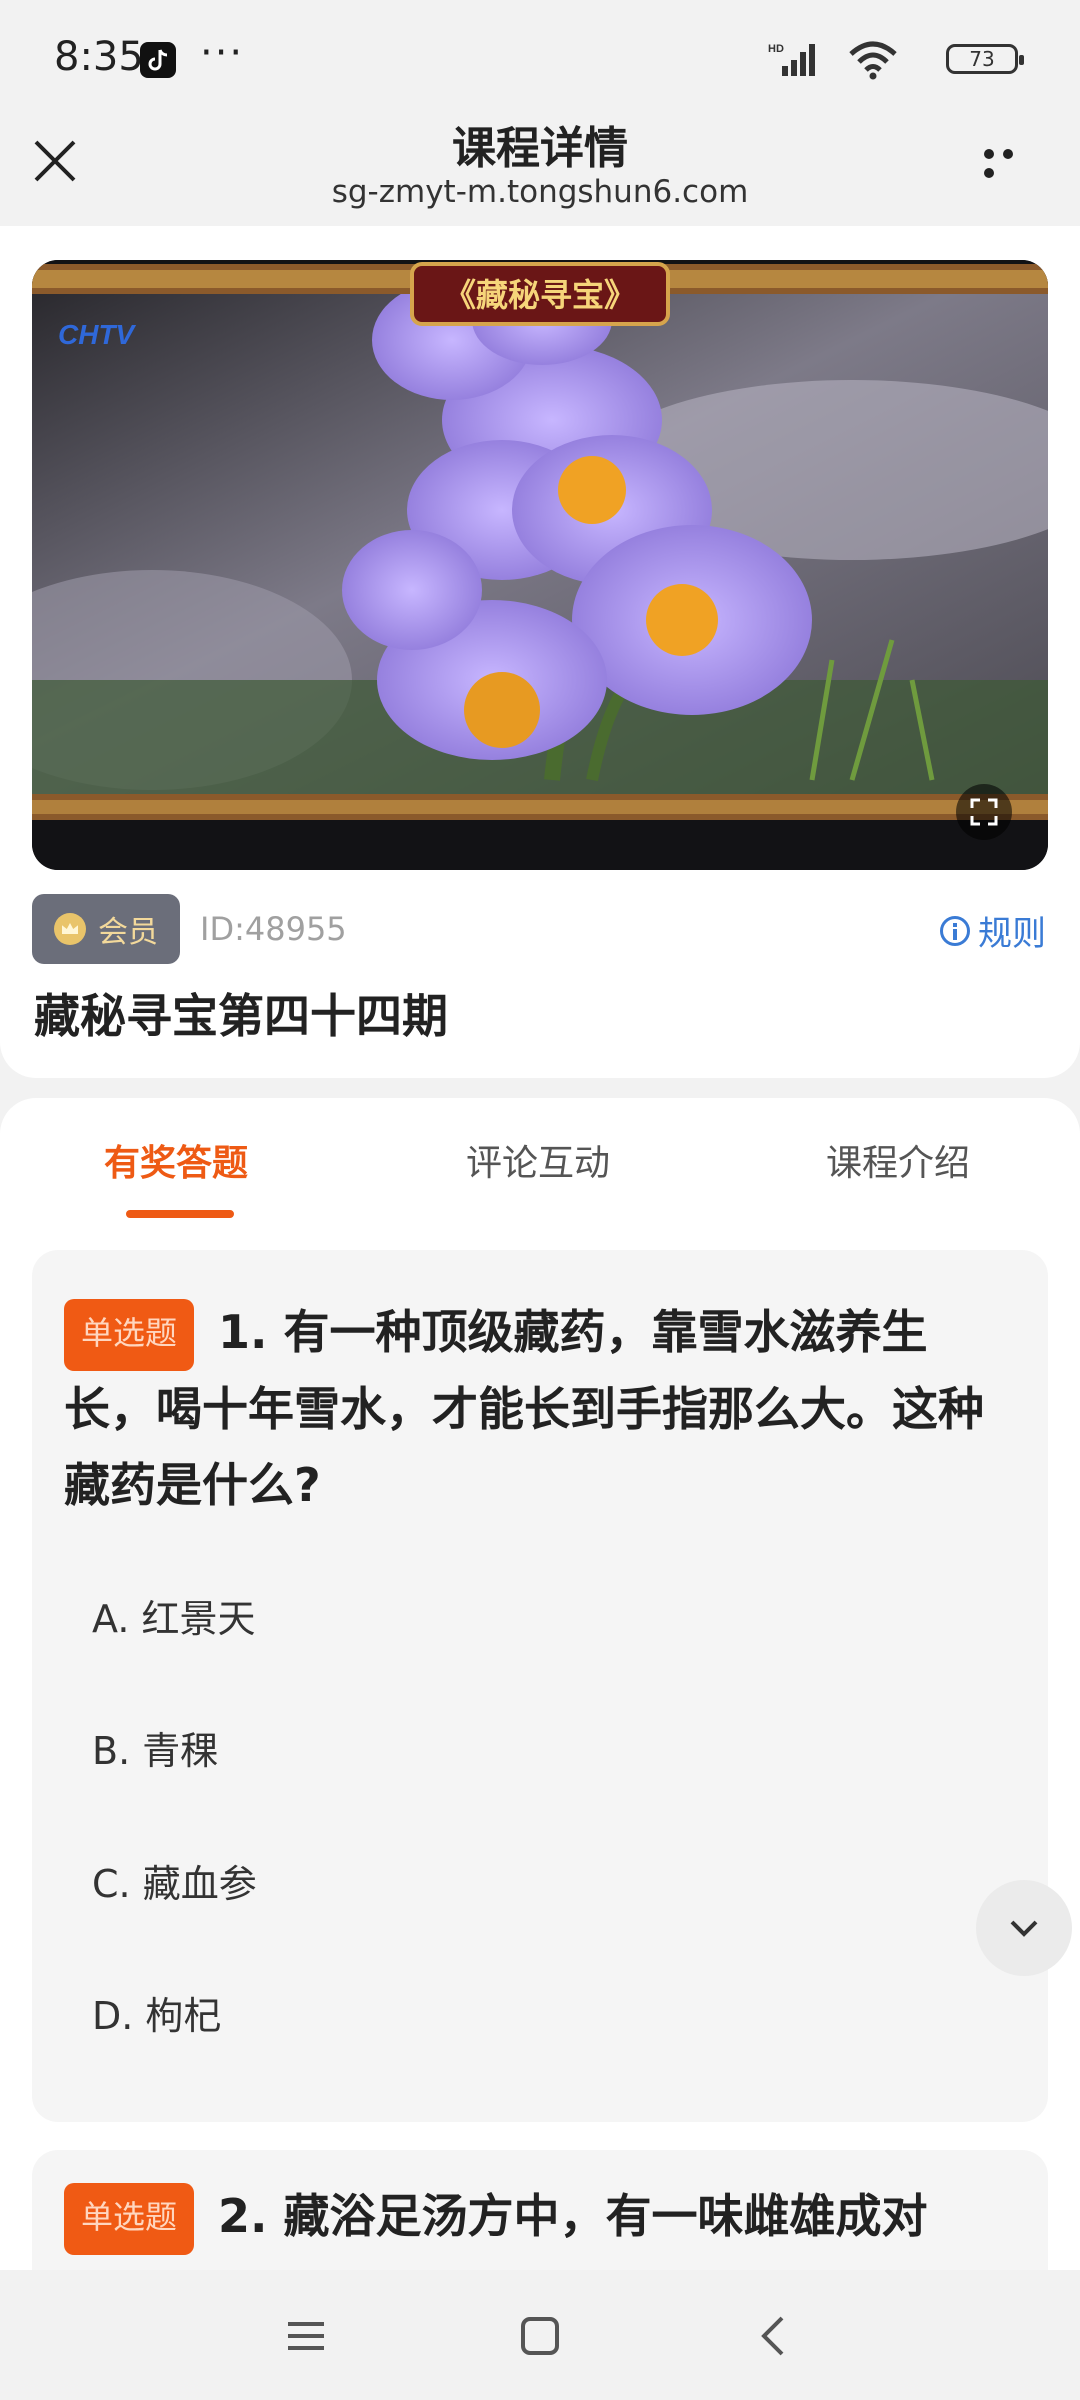 The height and width of the screenshot is (2400, 1080). I want to click on signal-icon: HD, so click(793, 58).